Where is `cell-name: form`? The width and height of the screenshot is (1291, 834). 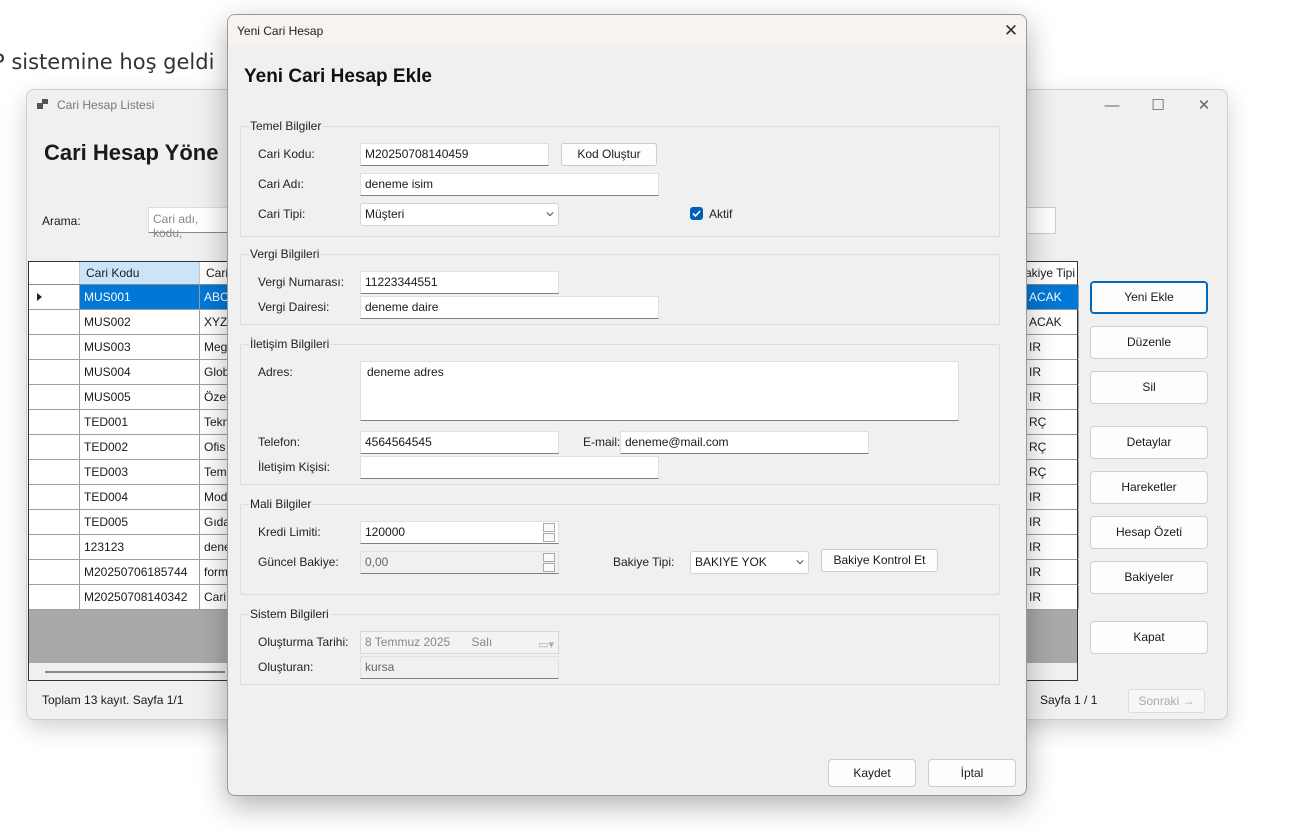 cell-name: form is located at coordinates (215, 572).